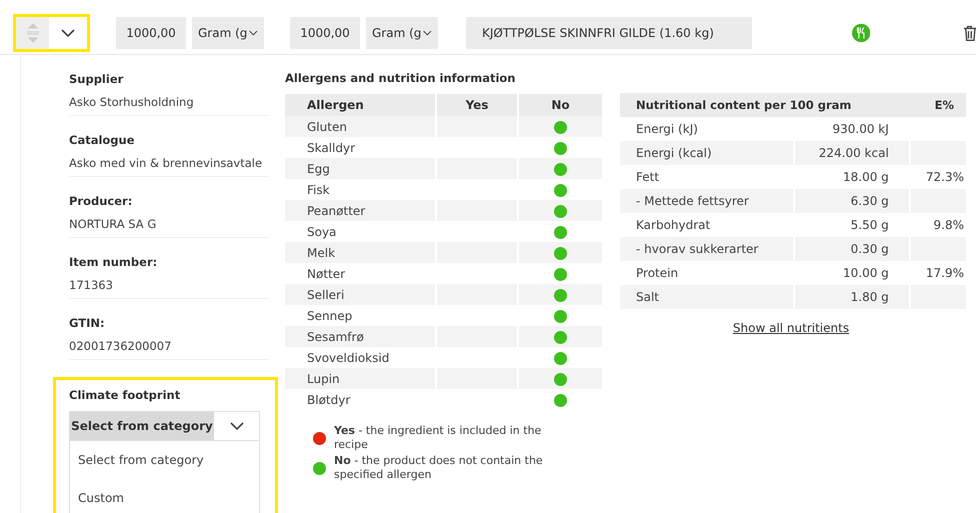 The height and width of the screenshot is (513, 976). I want to click on menu-option: Custom, so click(164, 496).